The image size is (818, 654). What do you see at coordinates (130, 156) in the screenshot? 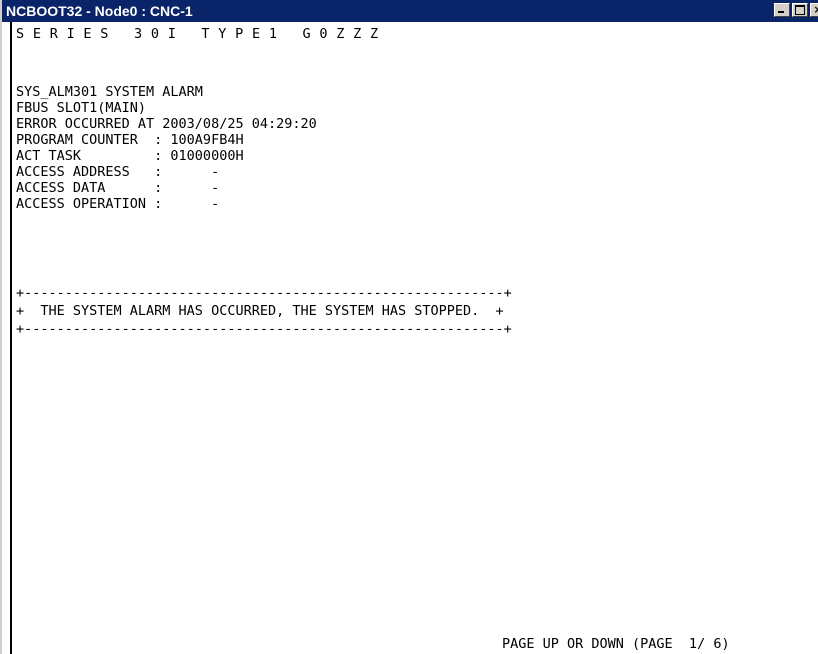
I see `alarm-line: ACT TASK : 01000000H` at bounding box center [130, 156].